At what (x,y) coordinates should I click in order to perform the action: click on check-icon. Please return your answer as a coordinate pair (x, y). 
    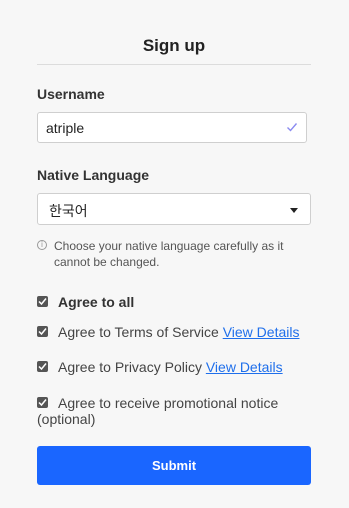
    Looking at the image, I should click on (292, 127).